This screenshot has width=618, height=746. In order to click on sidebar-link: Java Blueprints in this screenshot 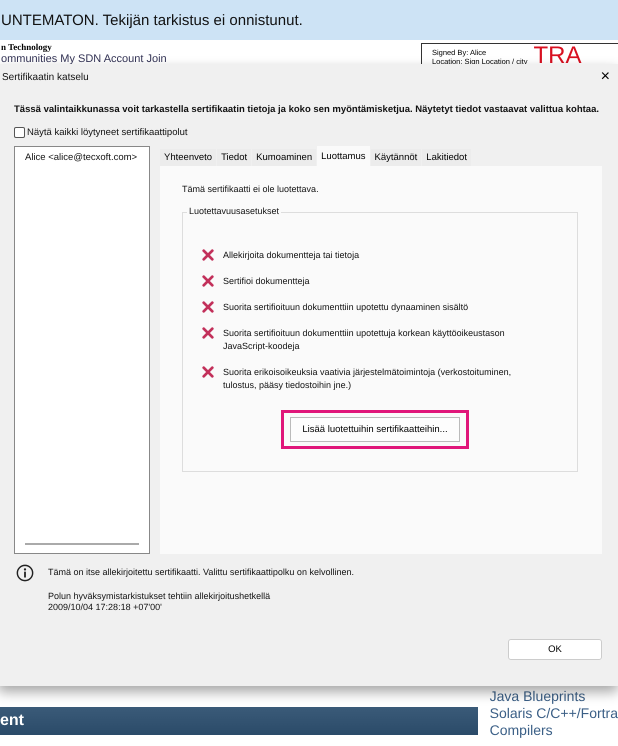, I will do `click(554, 696)`.